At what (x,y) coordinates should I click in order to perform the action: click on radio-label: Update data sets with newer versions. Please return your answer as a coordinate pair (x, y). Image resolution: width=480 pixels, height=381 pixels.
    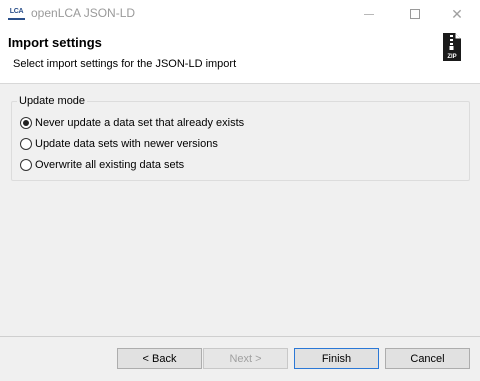
    Looking at the image, I should click on (126, 144).